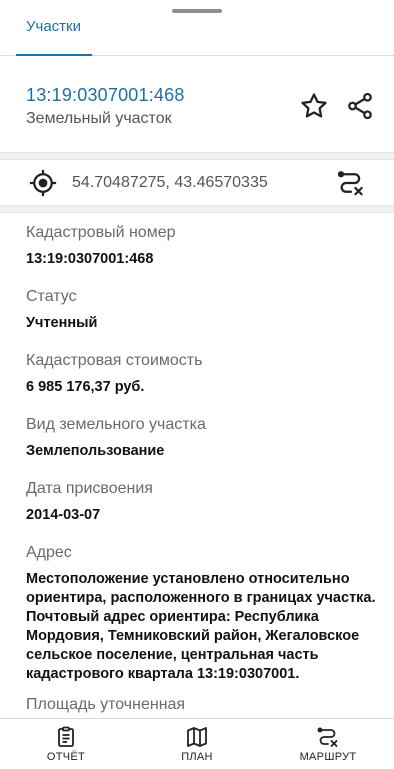 This screenshot has height=769, width=394. What do you see at coordinates (314, 106) in the screenshot?
I see `star-icon` at bounding box center [314, 106].